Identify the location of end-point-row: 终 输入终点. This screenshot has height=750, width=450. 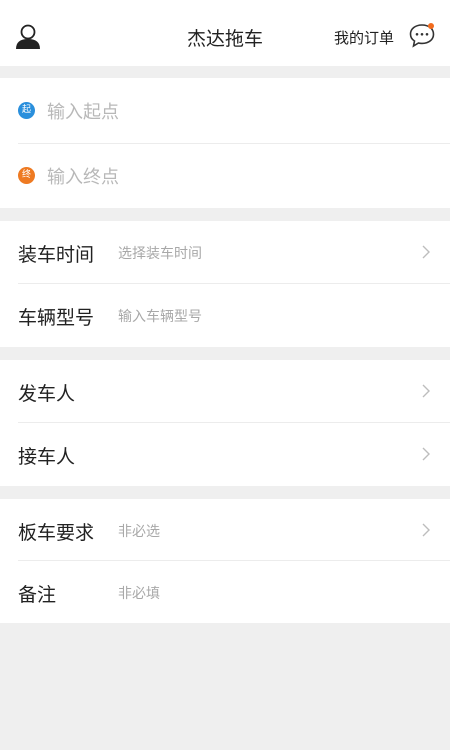
(225, 175).